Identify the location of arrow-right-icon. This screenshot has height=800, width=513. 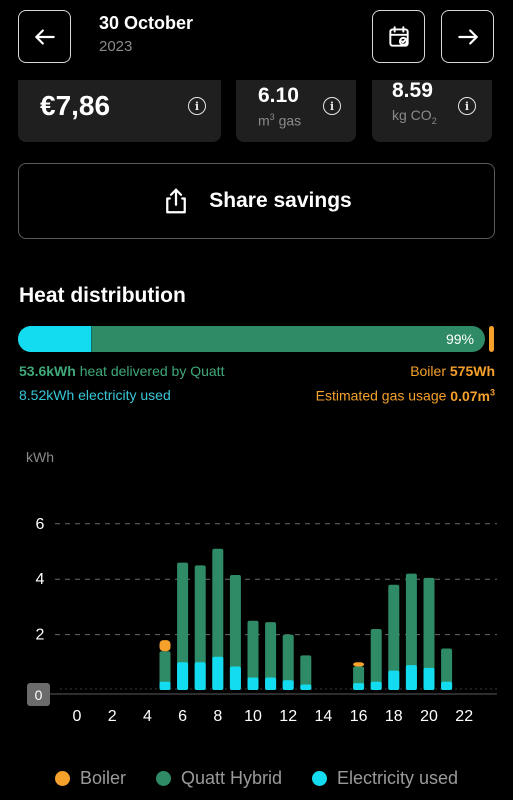
(467, 36).